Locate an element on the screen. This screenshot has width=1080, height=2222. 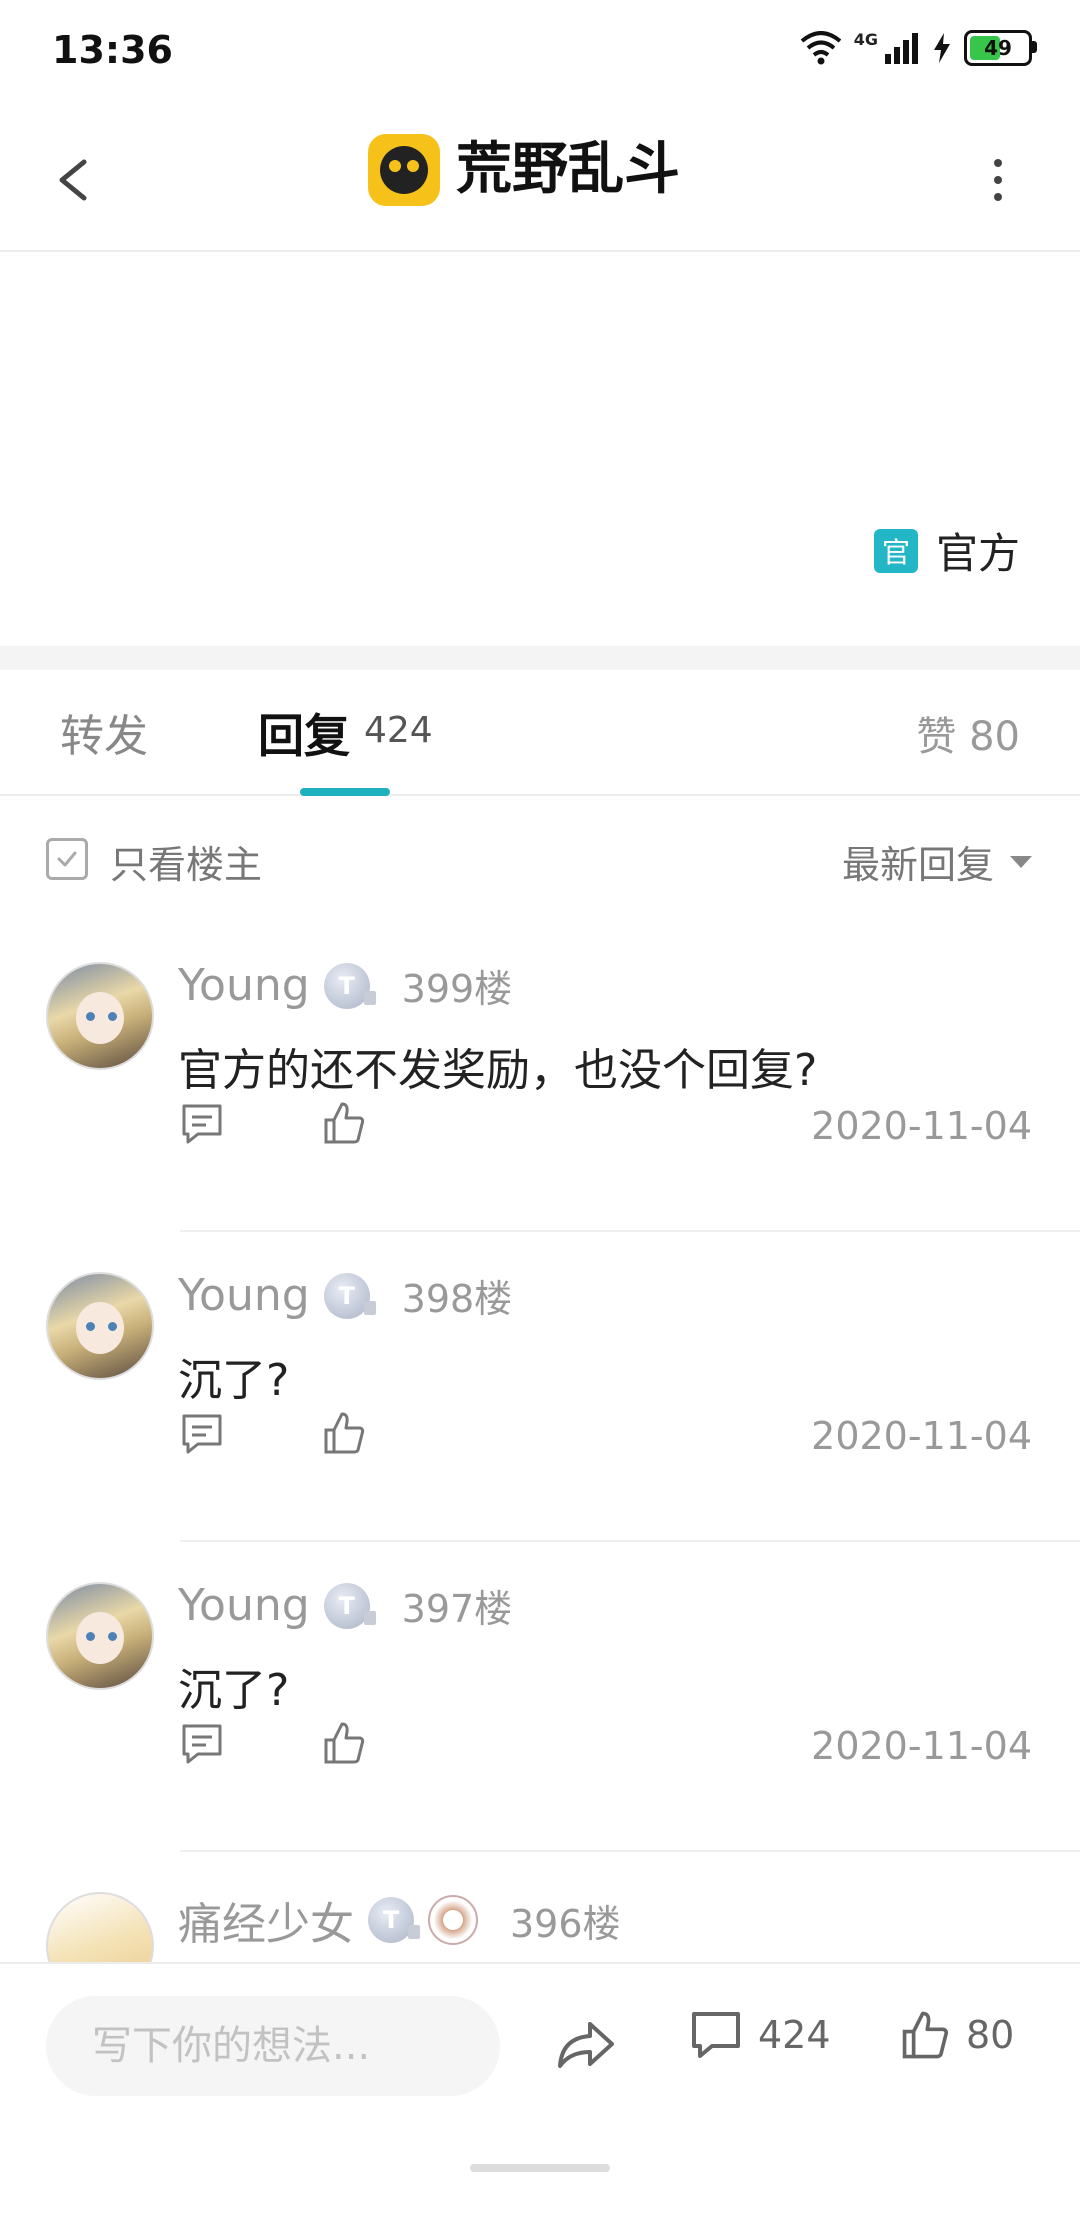
floor-number: 396楼 is located at coordinates (565, 1923).